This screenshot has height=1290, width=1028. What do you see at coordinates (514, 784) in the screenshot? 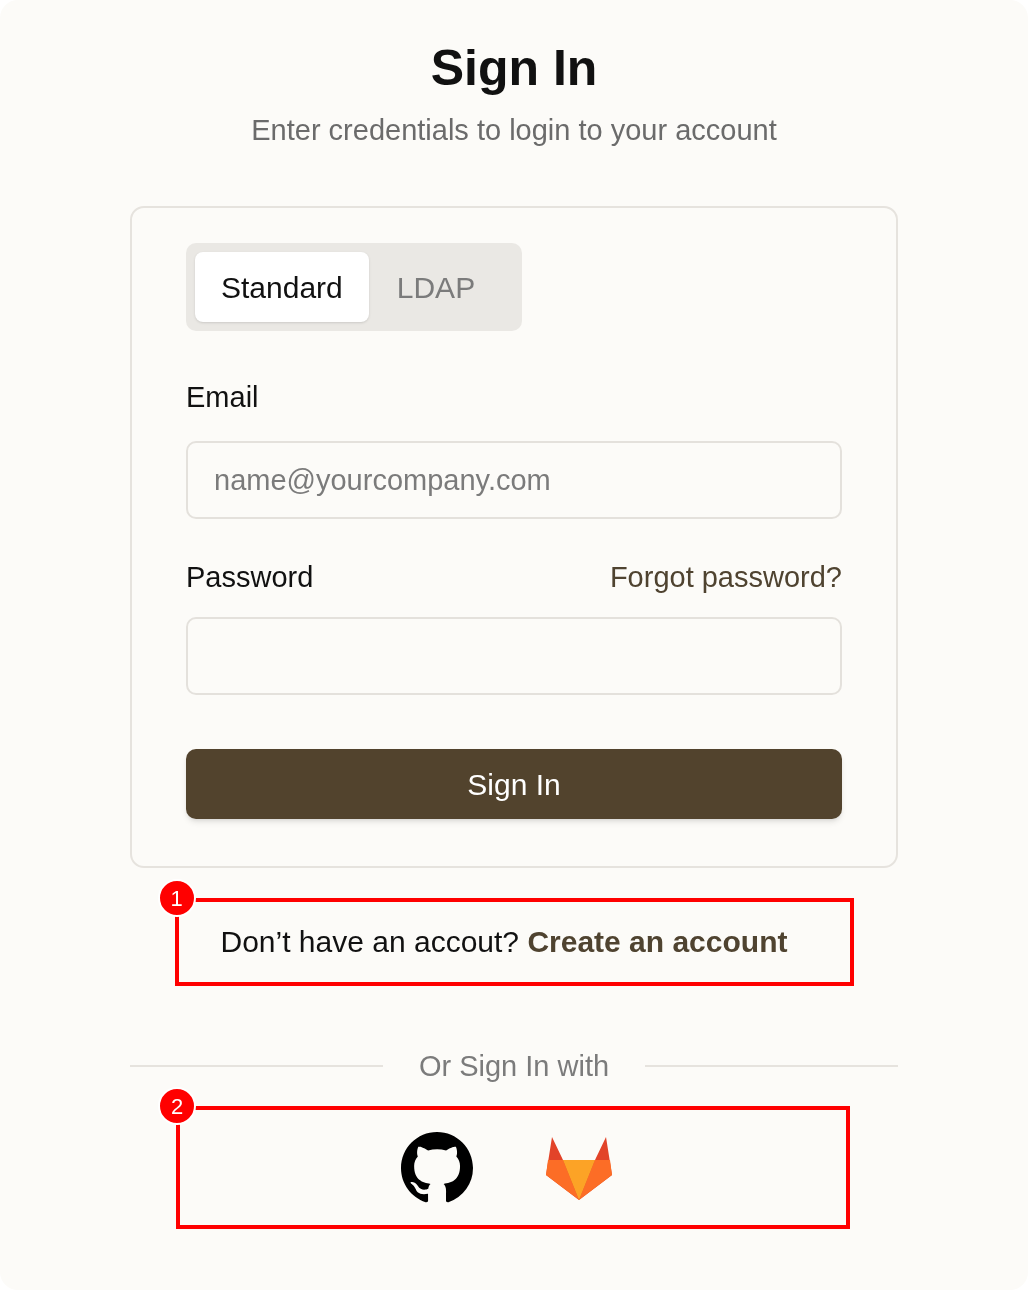
I see `sign-in-button: Sign In` at bounding box center [514, 784].